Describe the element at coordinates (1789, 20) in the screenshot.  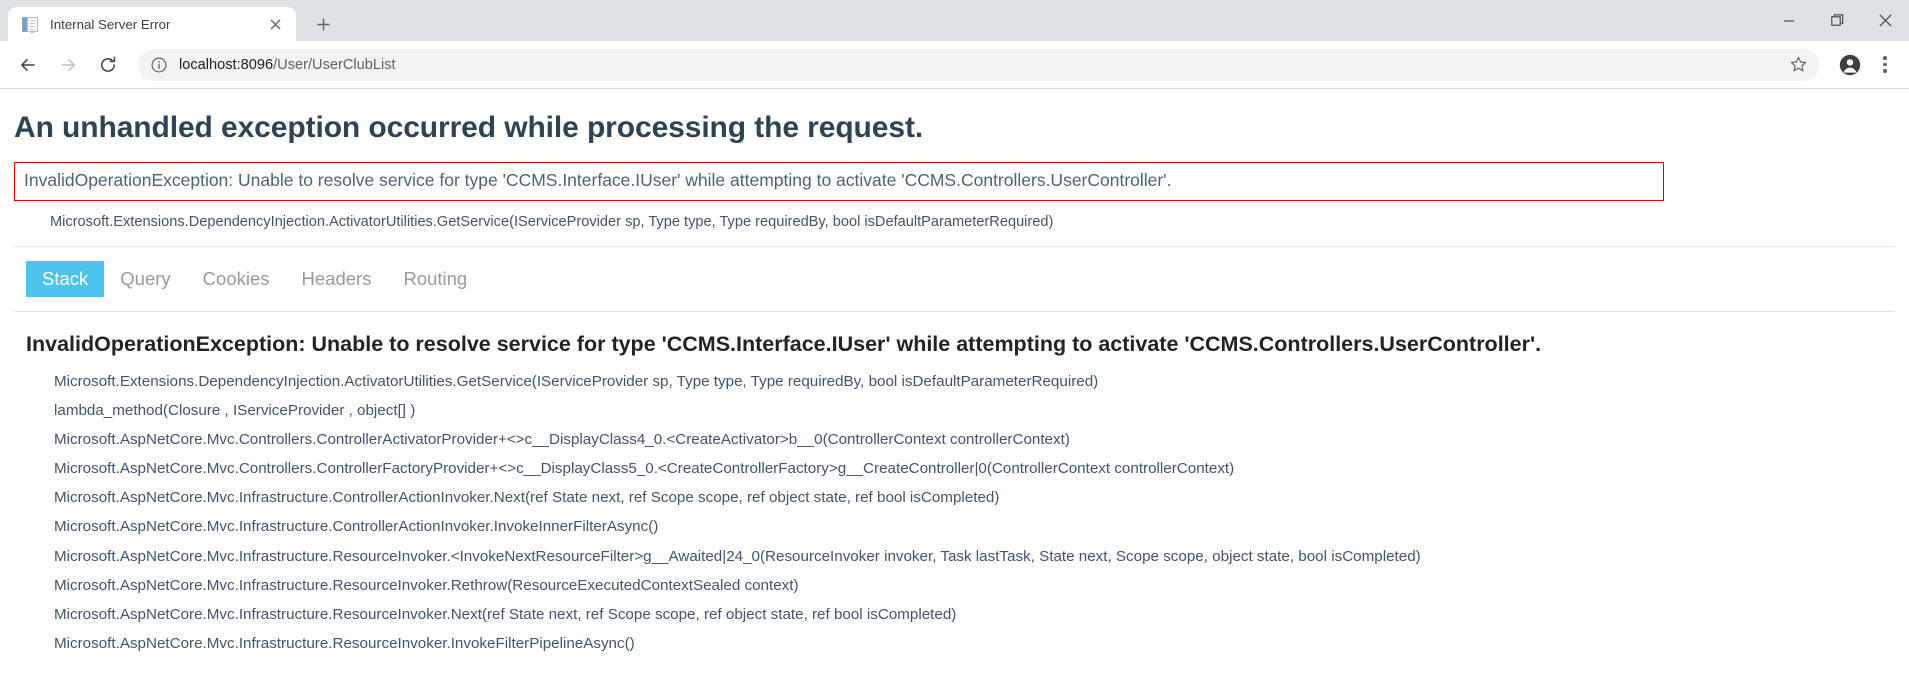
I see `minimize-icon` at that location.